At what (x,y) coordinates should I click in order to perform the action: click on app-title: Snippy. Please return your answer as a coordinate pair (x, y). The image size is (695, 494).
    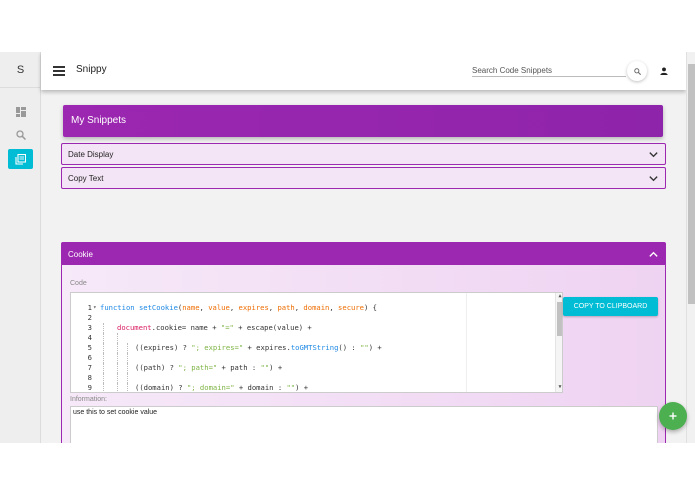
    Looking at the image, I should click on (91, 69).